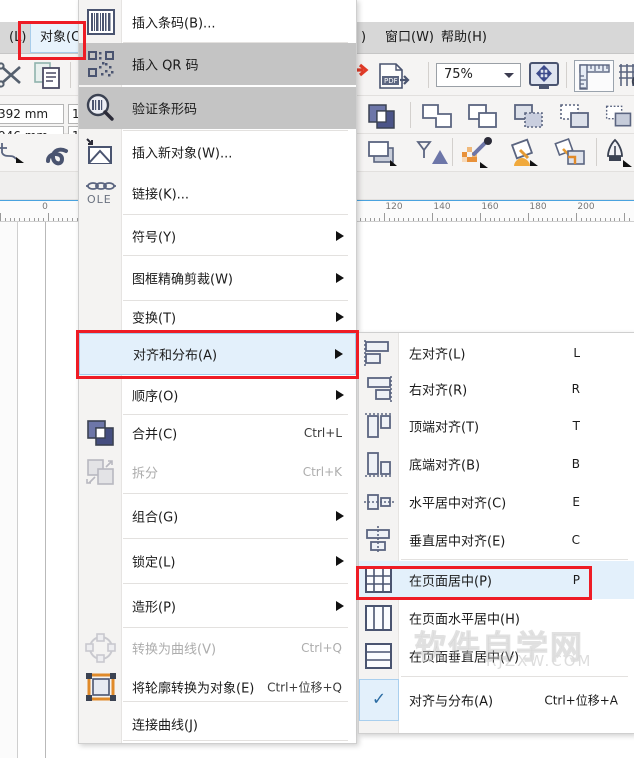 The image size is (634, 758). What do you see at coordinates (217, 394) in the screenshot?
I see `menu-item-order: 顺序(O)` at bounding box center [217, 394].